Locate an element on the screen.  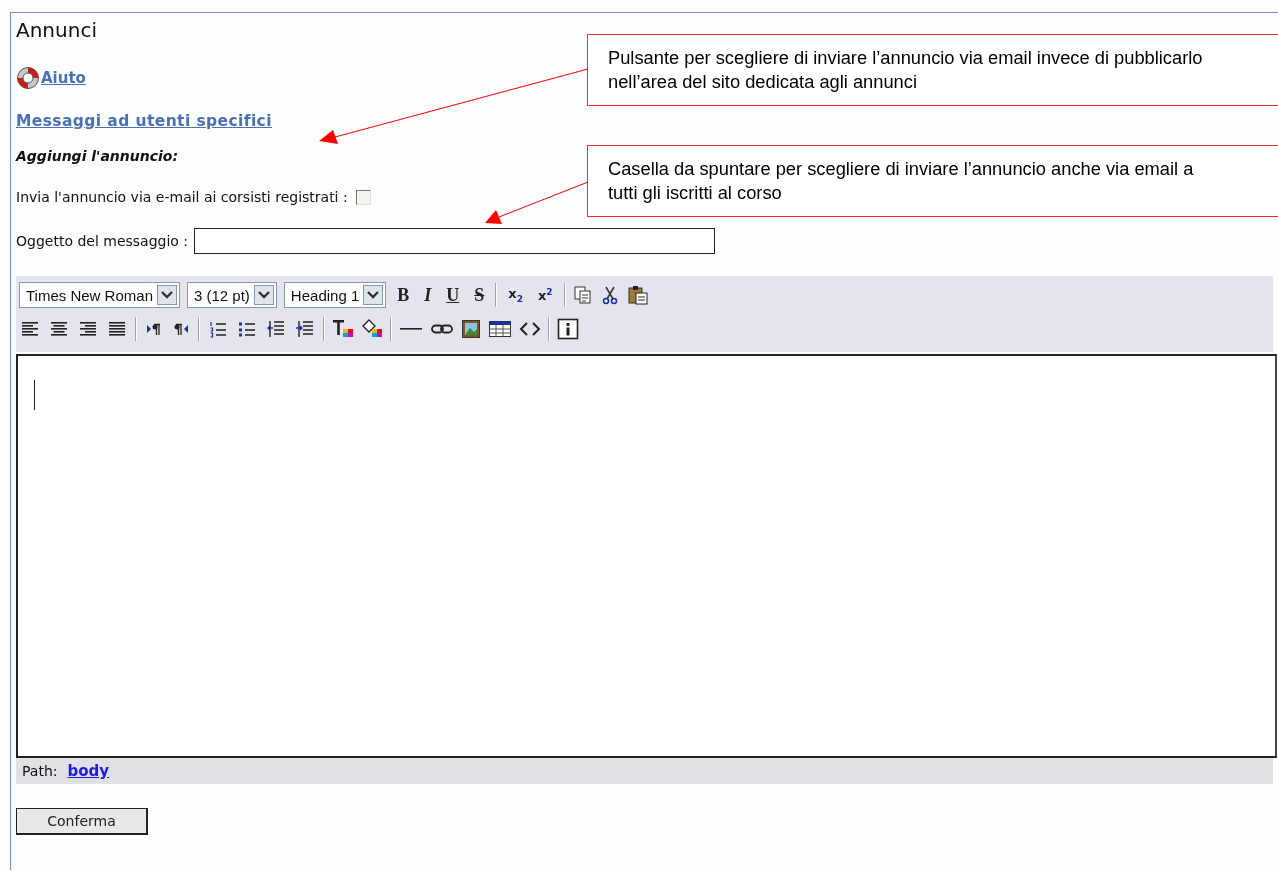
path-label: Path: is located at coordinates (40, 771).